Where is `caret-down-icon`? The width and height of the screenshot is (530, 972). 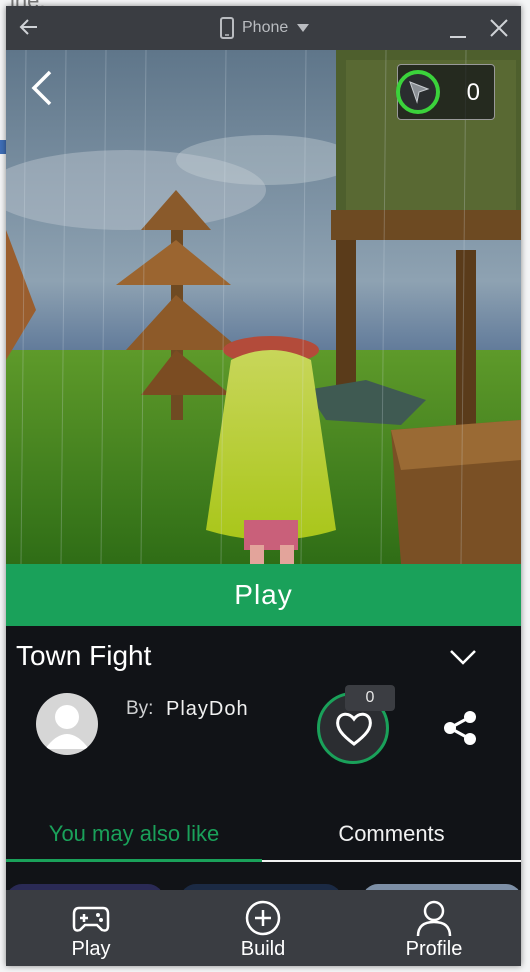
caret-down-icon is located at coordinates (303, 28).